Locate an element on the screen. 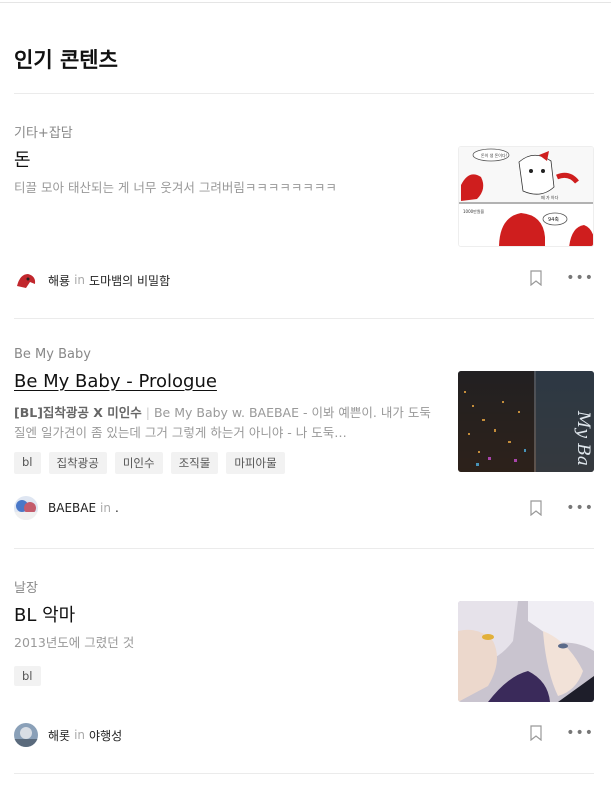 This screenshot has height=787, width=611. card-thumbnail is located at coordinates (526, 651).